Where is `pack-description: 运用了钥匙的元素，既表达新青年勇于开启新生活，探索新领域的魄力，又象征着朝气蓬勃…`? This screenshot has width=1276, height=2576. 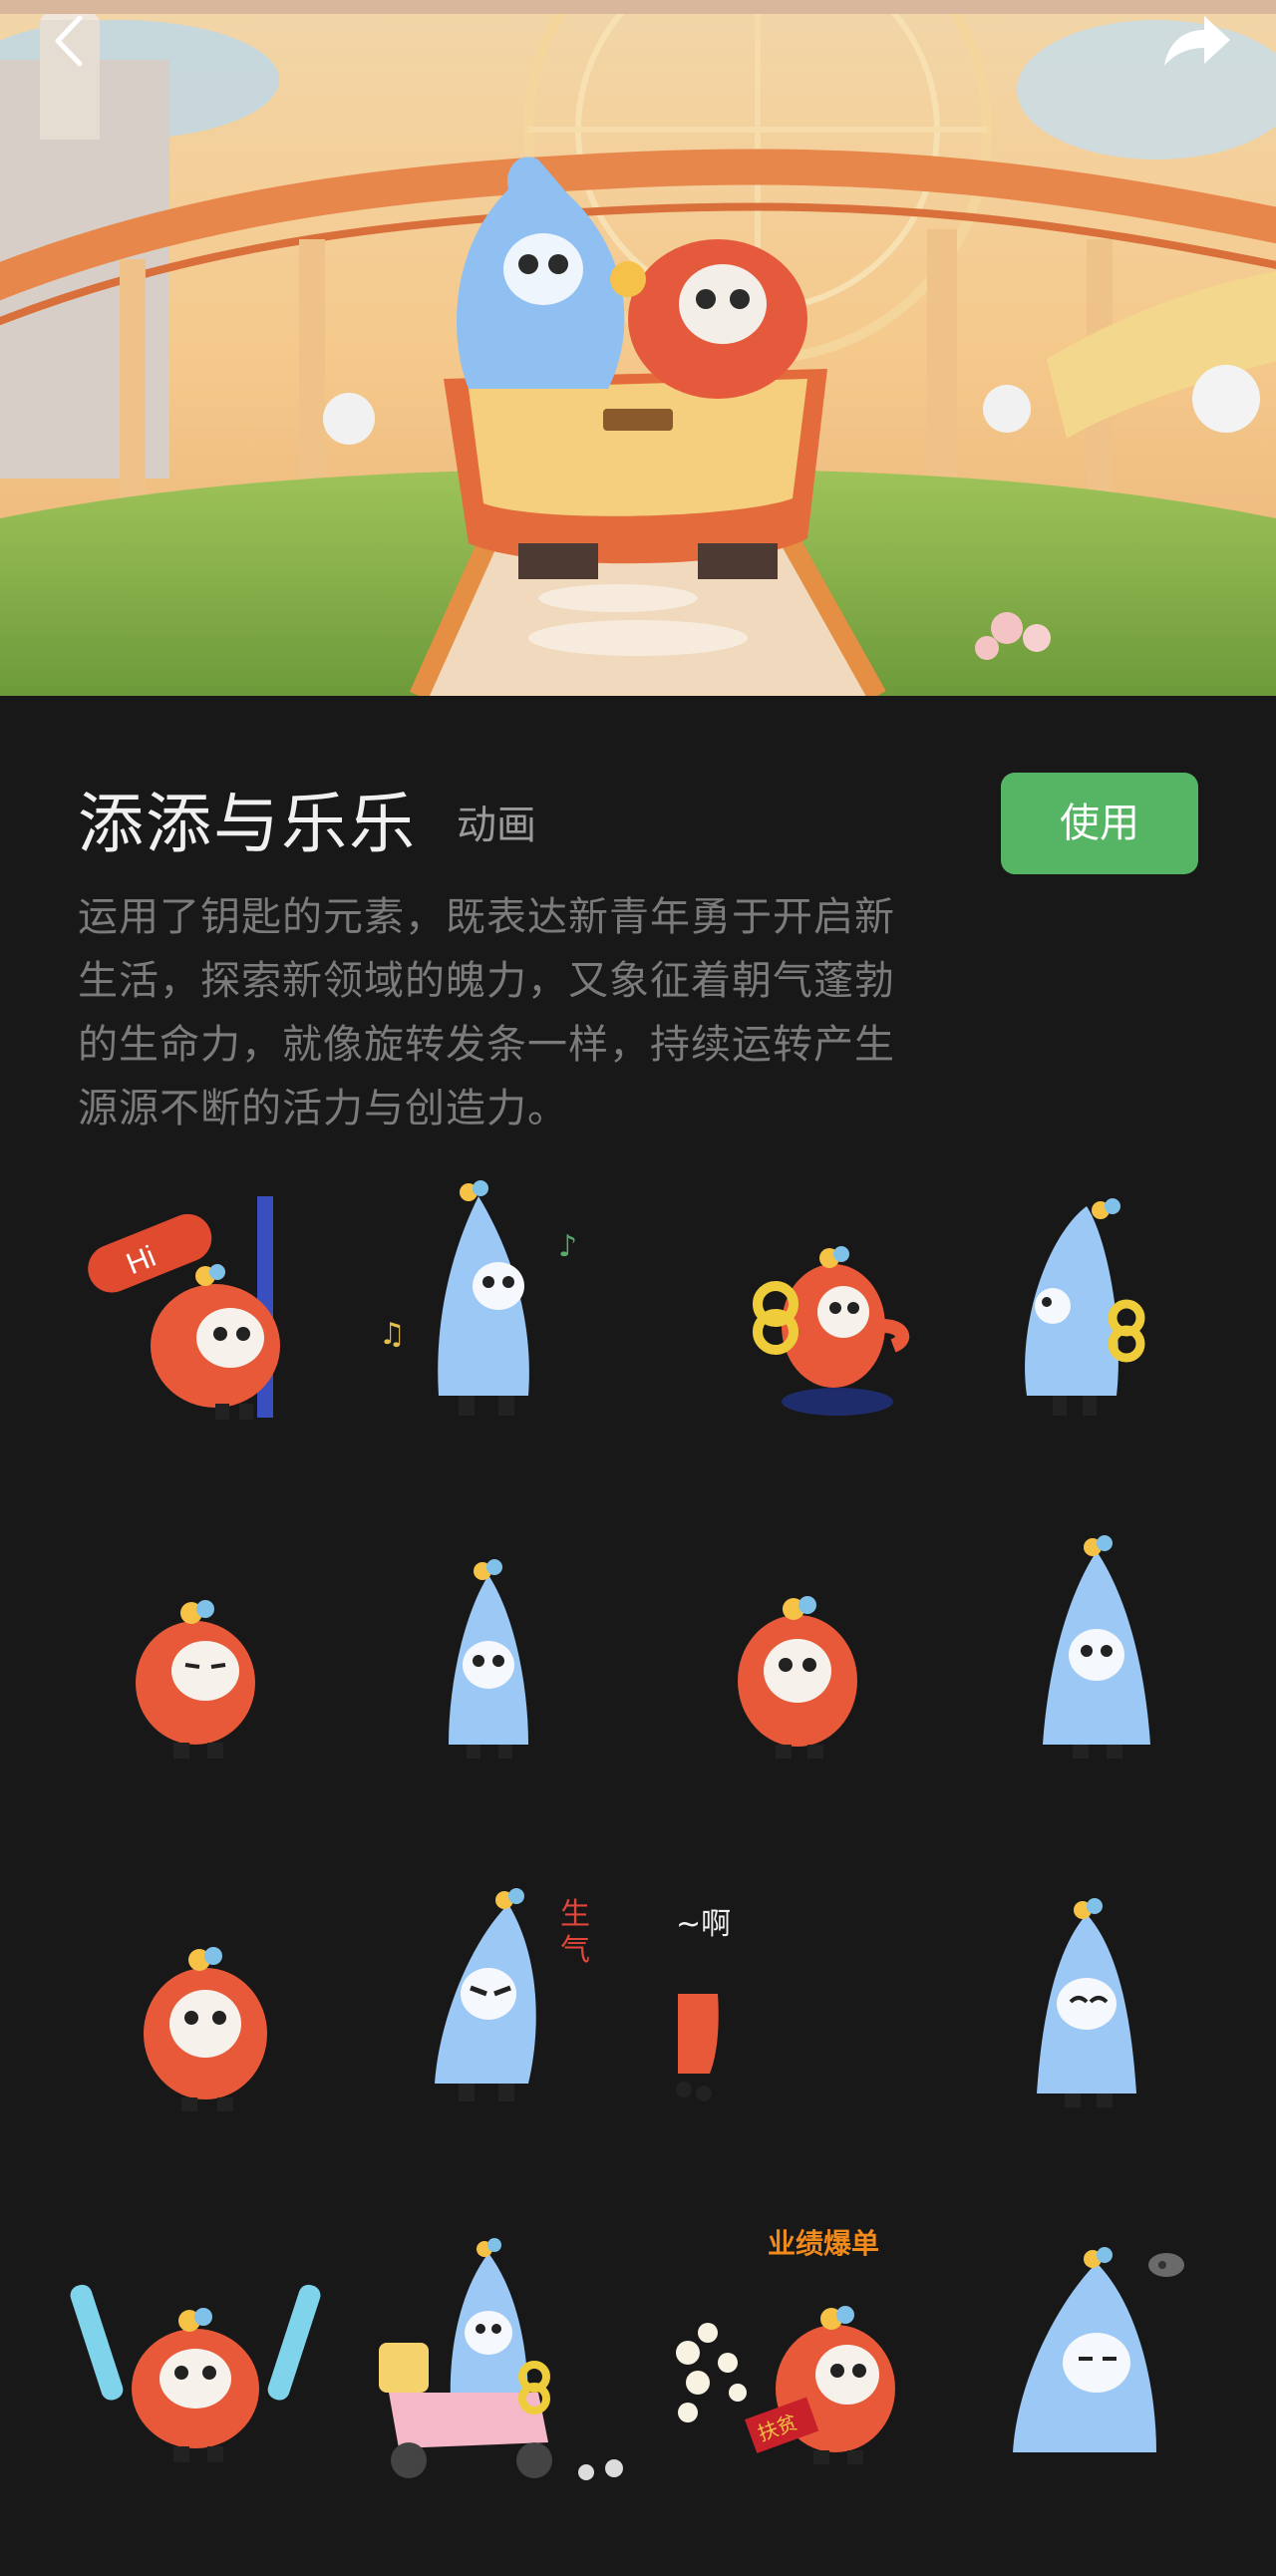
pack-description: 运用了钥匙的元素，既表达新青年勇于开启新生活，探索新领域的魄力，又象征着朝气蓬勃… is located at coordinates (486, 1012).